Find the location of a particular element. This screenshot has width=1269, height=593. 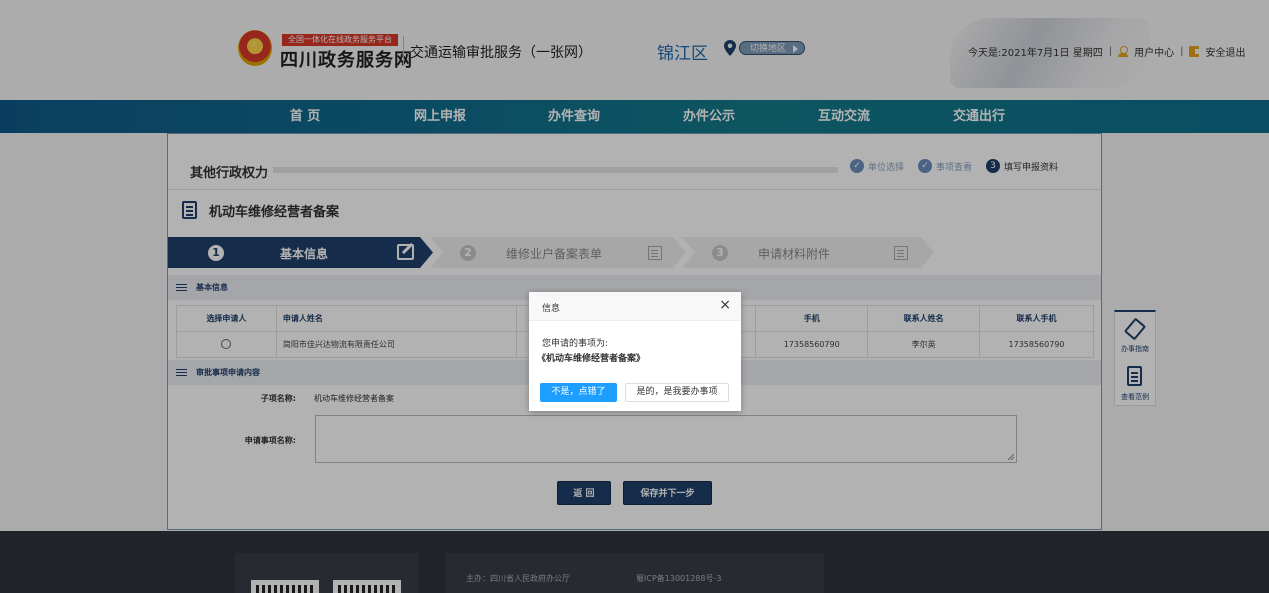

confirm-matter-button: 是的，是我要办事项 is located at coordinates (677, 392).